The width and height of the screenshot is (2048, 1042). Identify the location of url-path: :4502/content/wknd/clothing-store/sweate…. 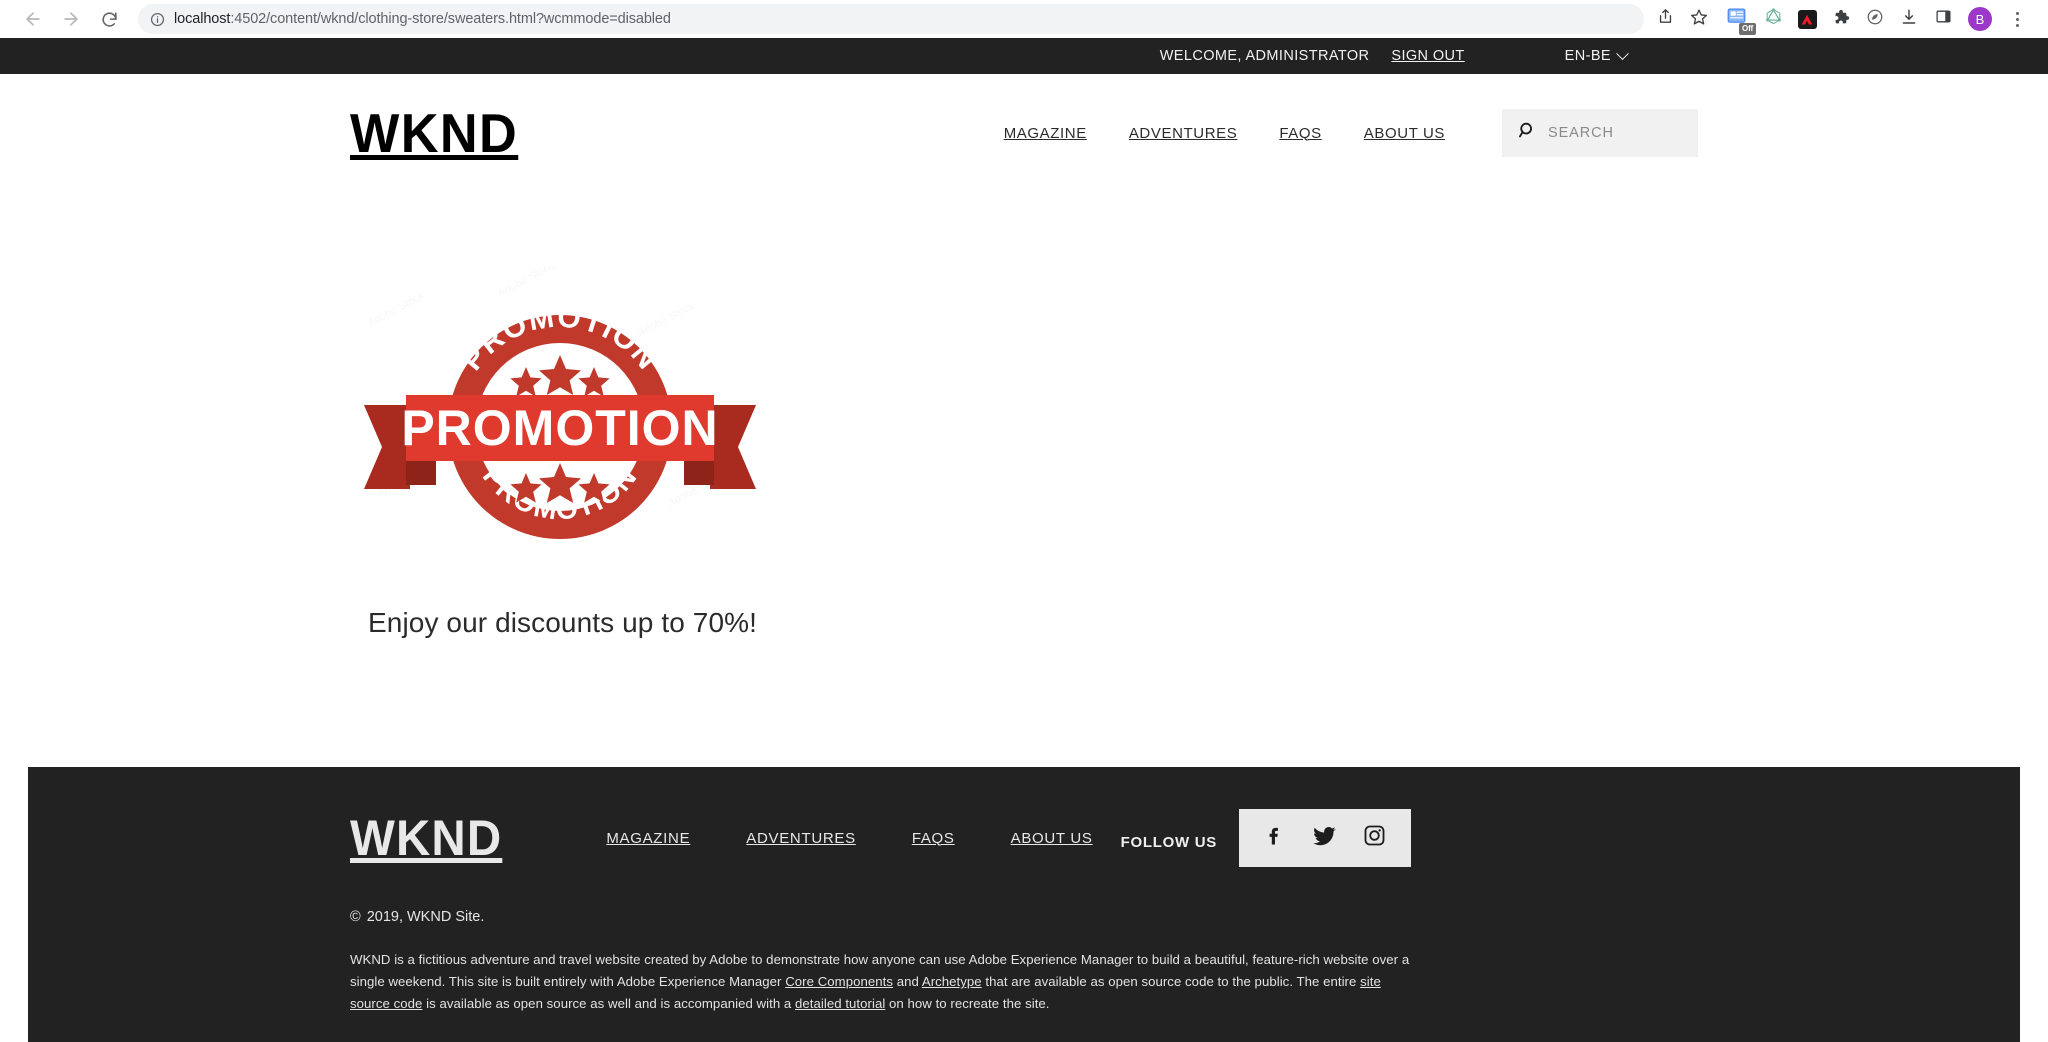
(450, 19).